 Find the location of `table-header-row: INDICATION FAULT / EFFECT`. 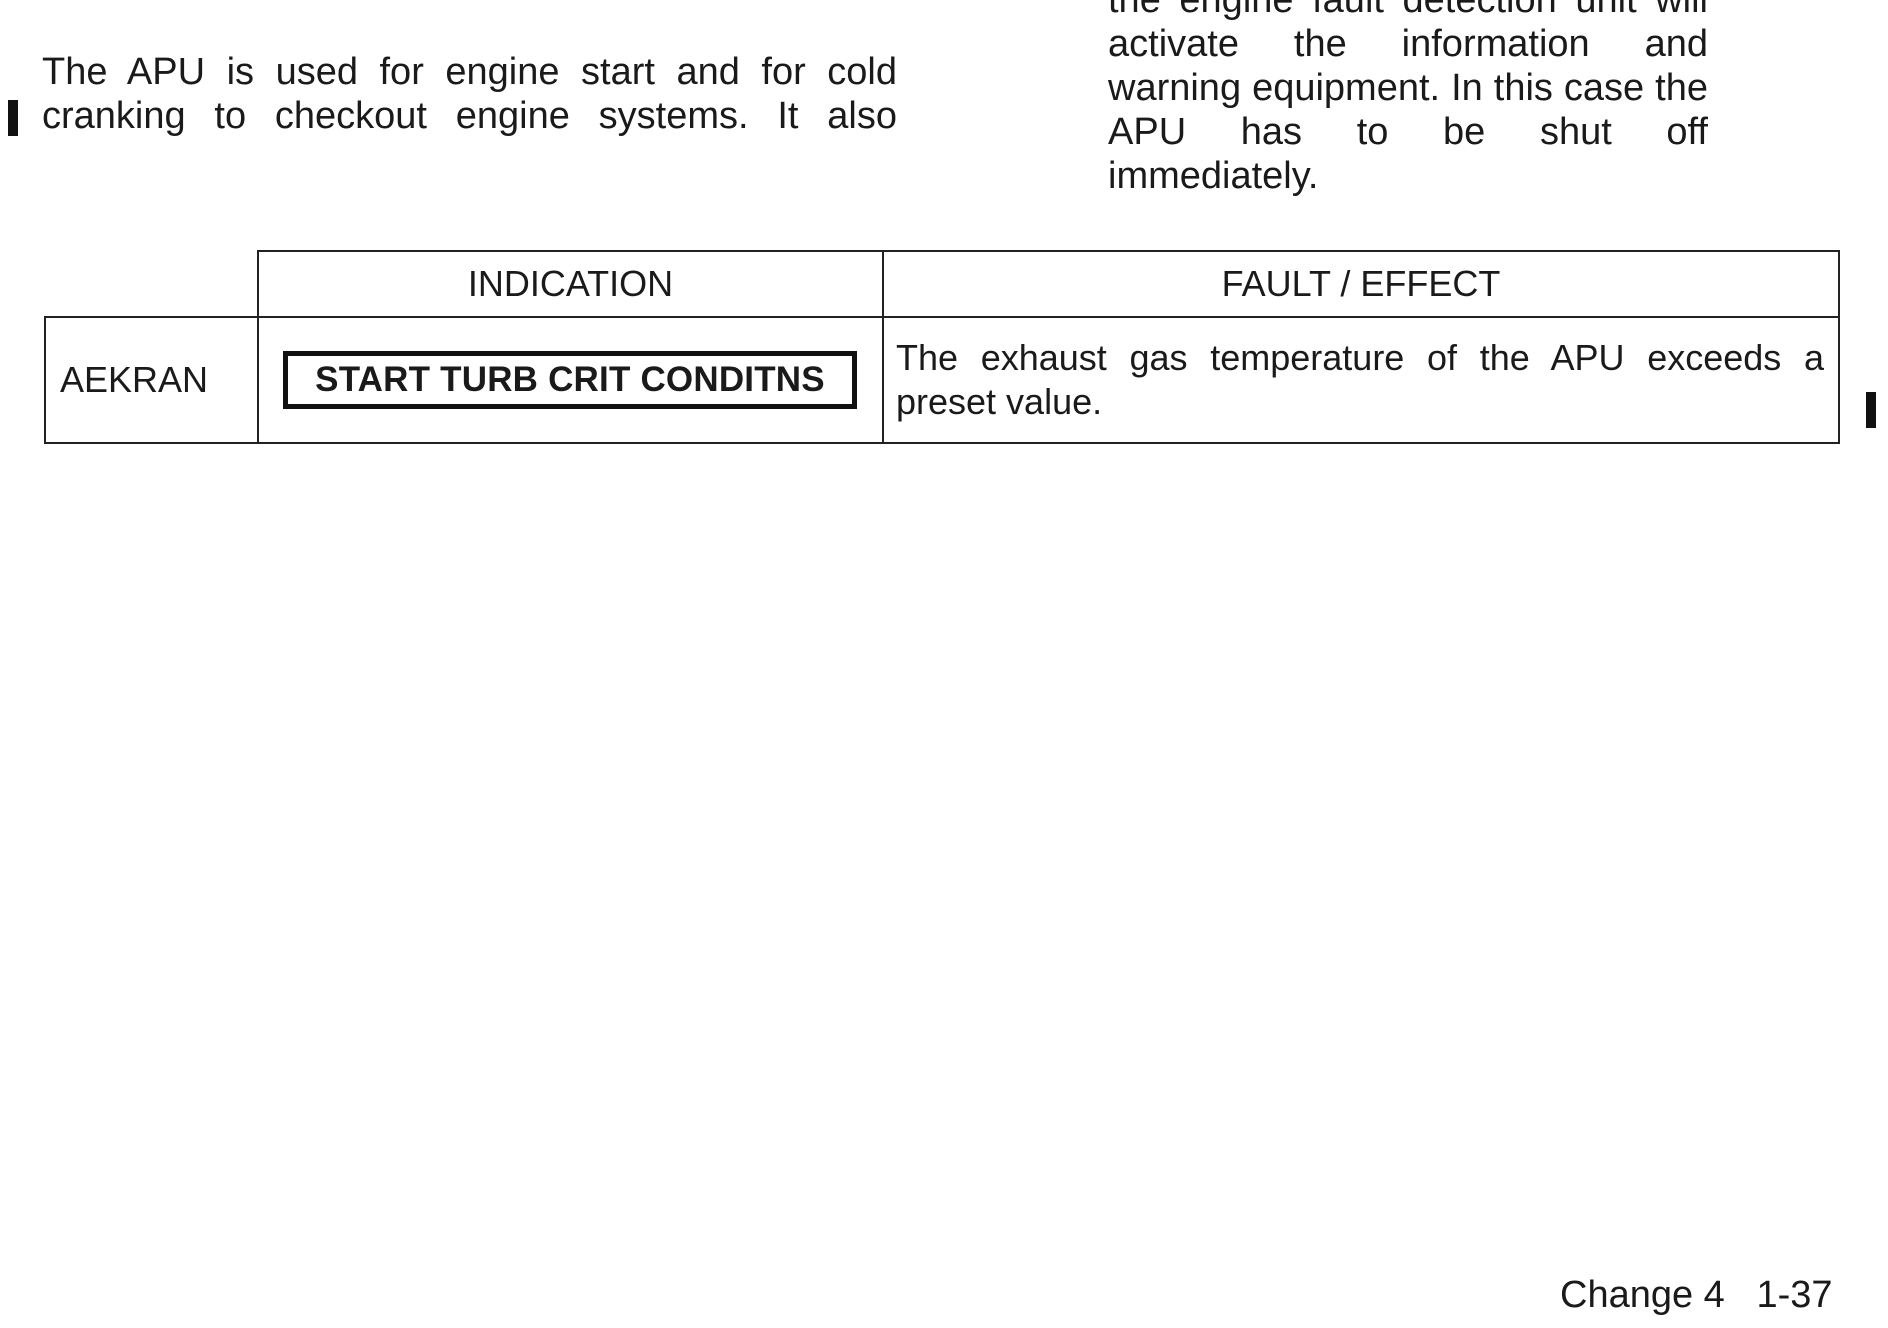

table-header-row: INDICATION FAULT / EFFECT is located at coordinates (942, 284).